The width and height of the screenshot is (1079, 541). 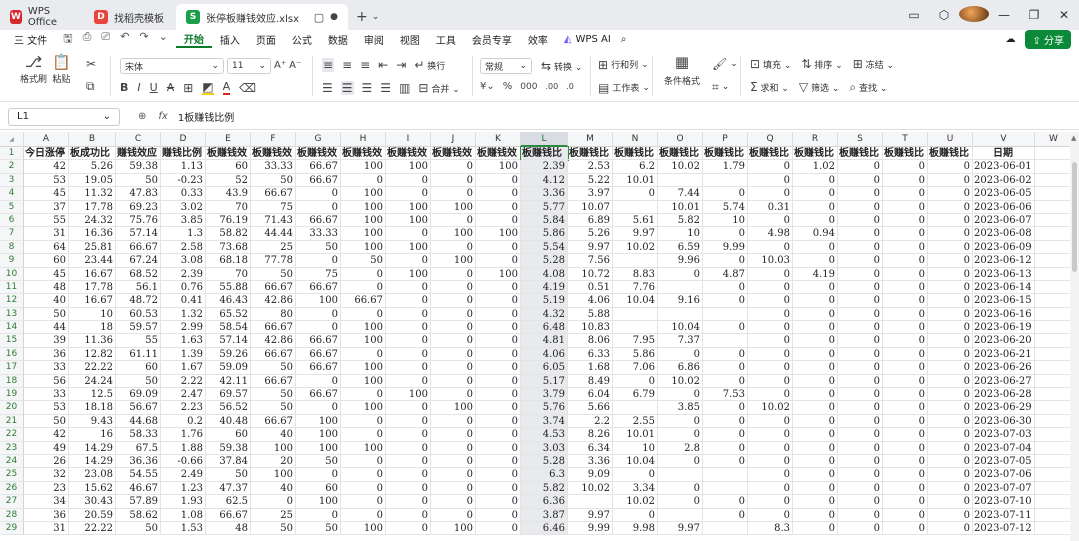 I want to click on cell-a6: 55, so click(x=46, y=220).